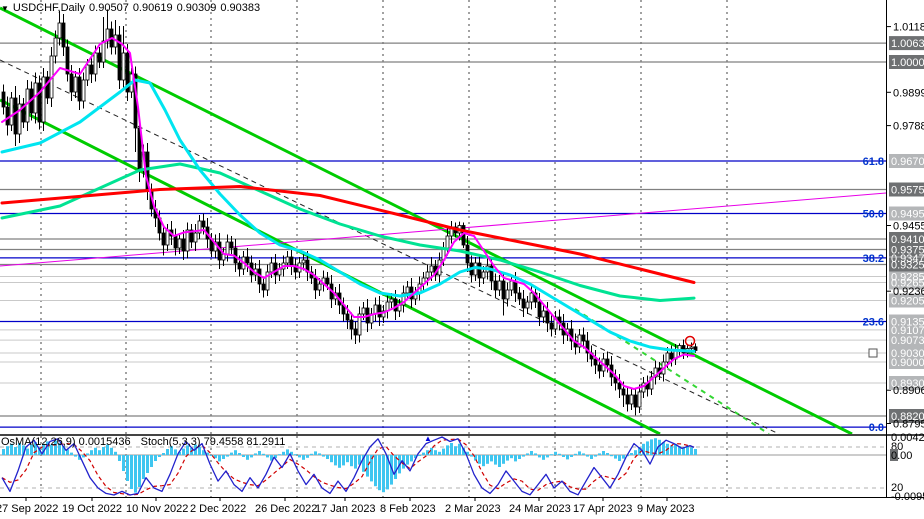 The width and height of the screenshot is (924, 519). I want to click on time-tick-label: 27 Sep 2022, so click(29, 509).